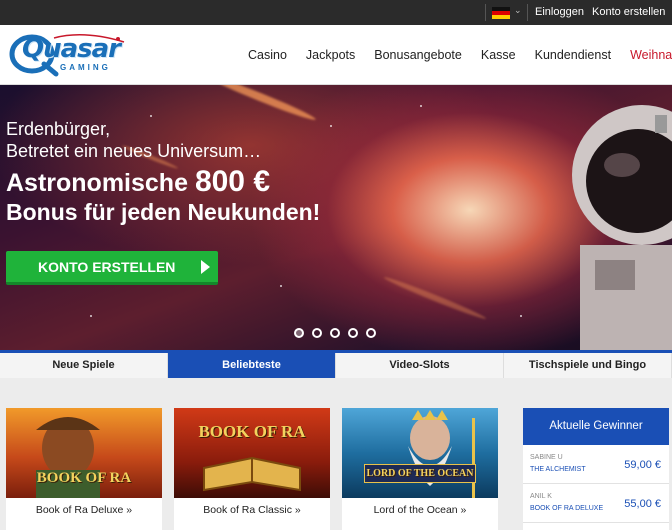 This screenshot has height=530, width=672. What do you see at coordinates (642, 465) in the screenshot?
I see `winner-amount: 59,00 €` at bounding box center [642, 465].